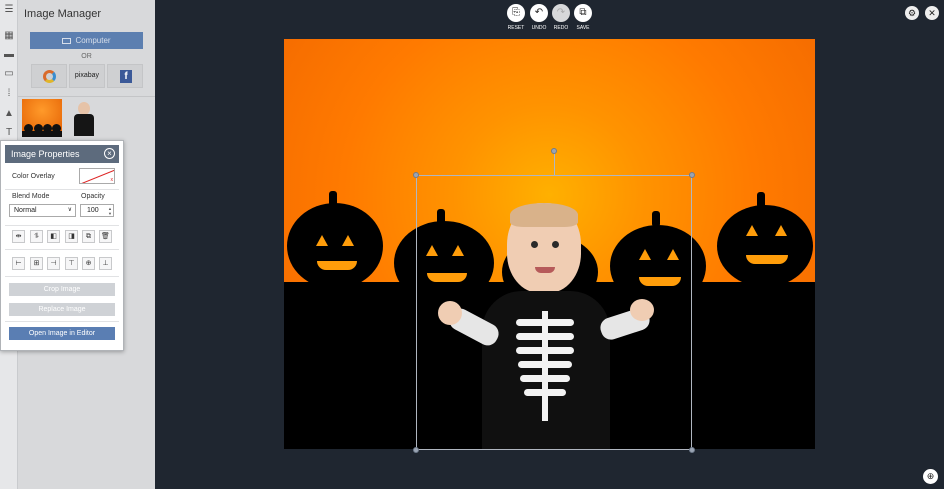 This screenshot has height=489, width=944. I want to click on blend-mode-select: Normal ∨, so click(42, 210).